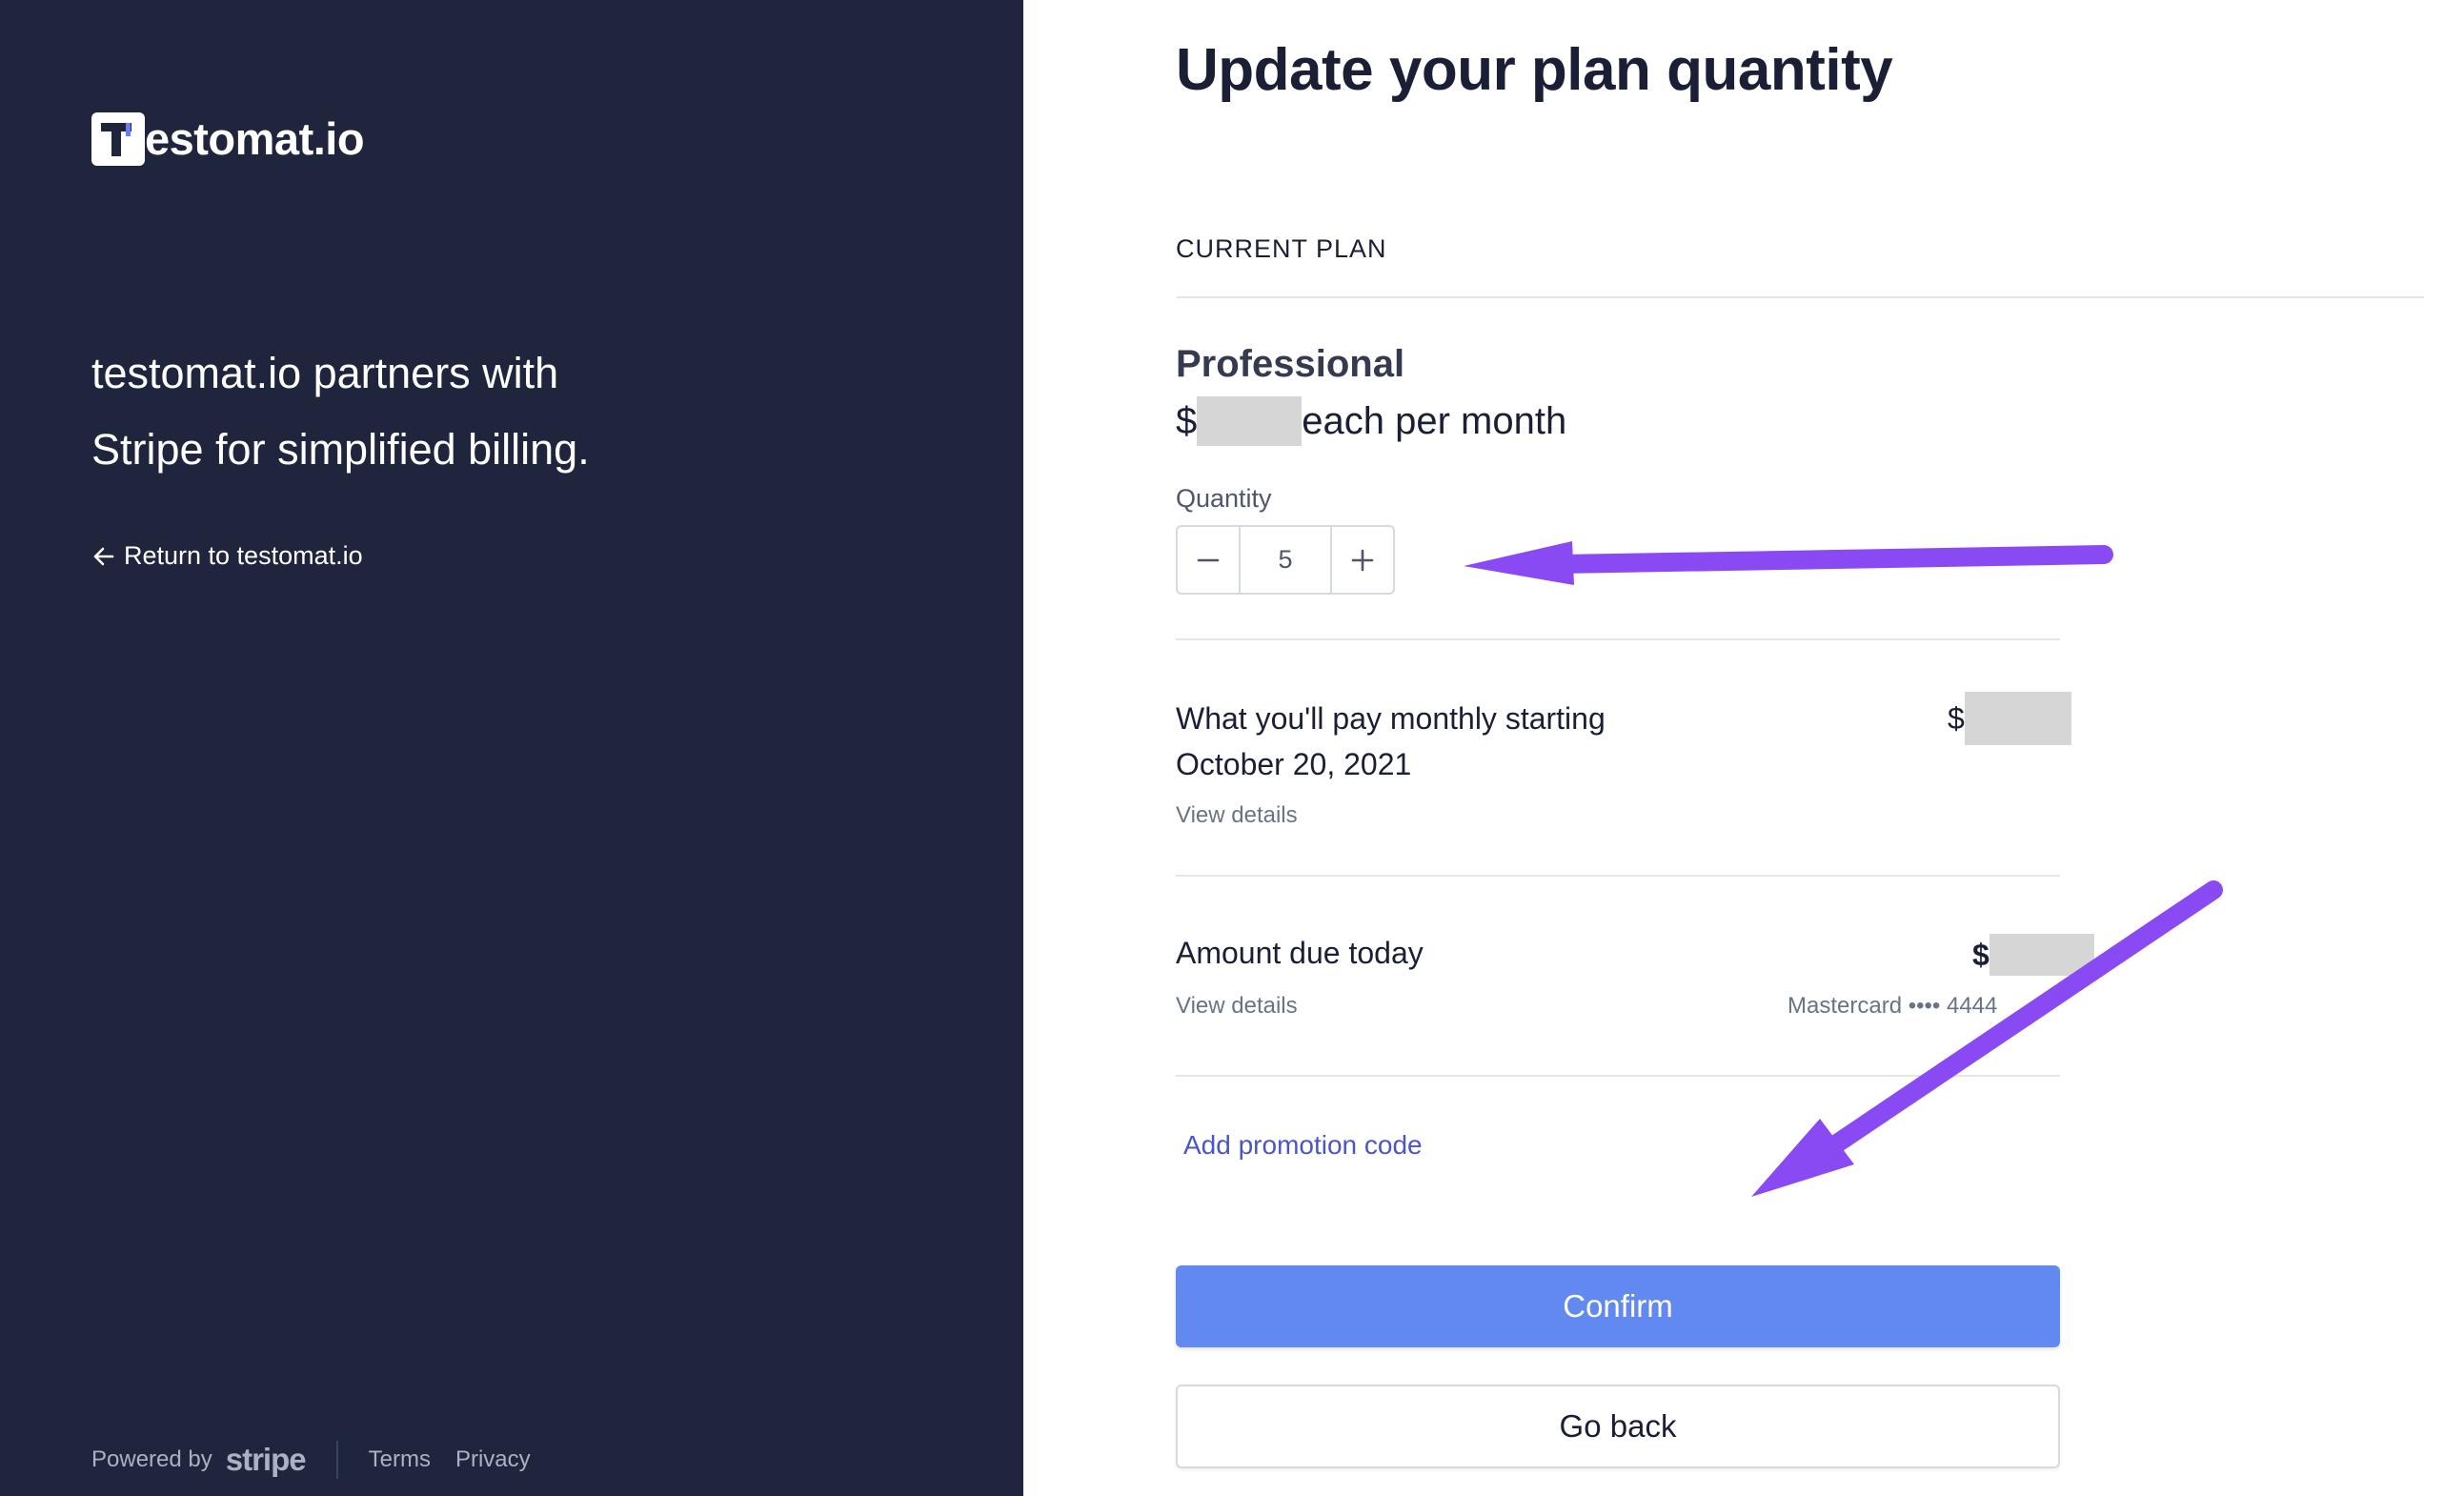  I want to click on powered-by-text: Powered by, so click(151, 1459).